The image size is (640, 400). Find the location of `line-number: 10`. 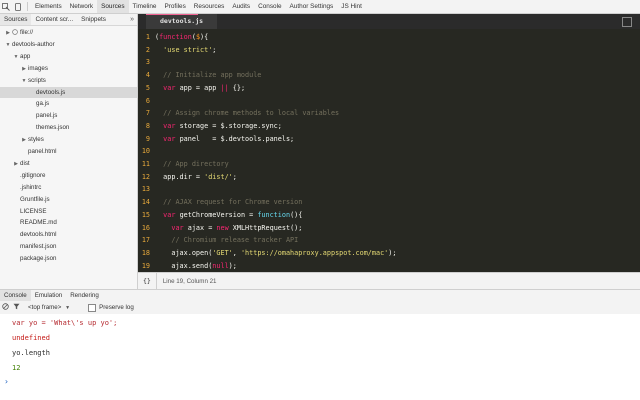

line-number: 10 is located at coordinates (144, 151).